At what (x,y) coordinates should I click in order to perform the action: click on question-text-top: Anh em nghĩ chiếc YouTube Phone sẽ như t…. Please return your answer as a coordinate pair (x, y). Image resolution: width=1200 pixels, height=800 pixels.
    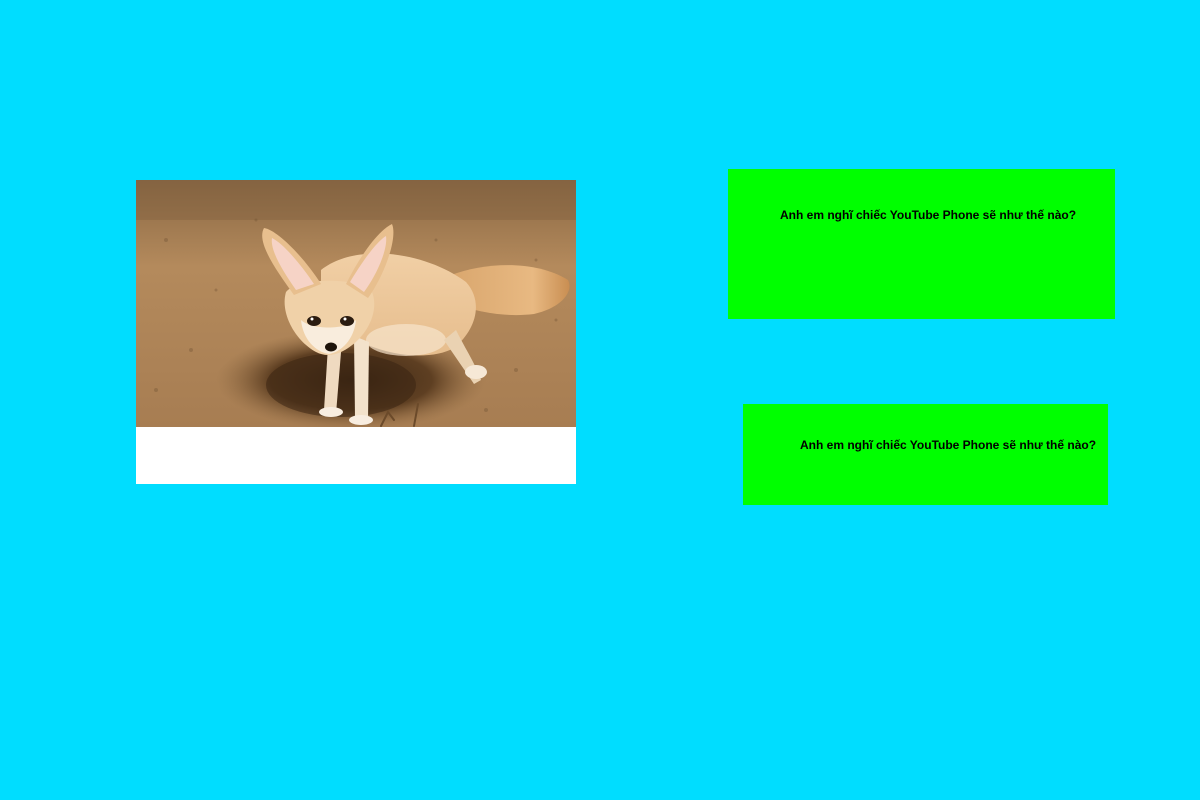
    Looking at the image, I should click on (928, 215).